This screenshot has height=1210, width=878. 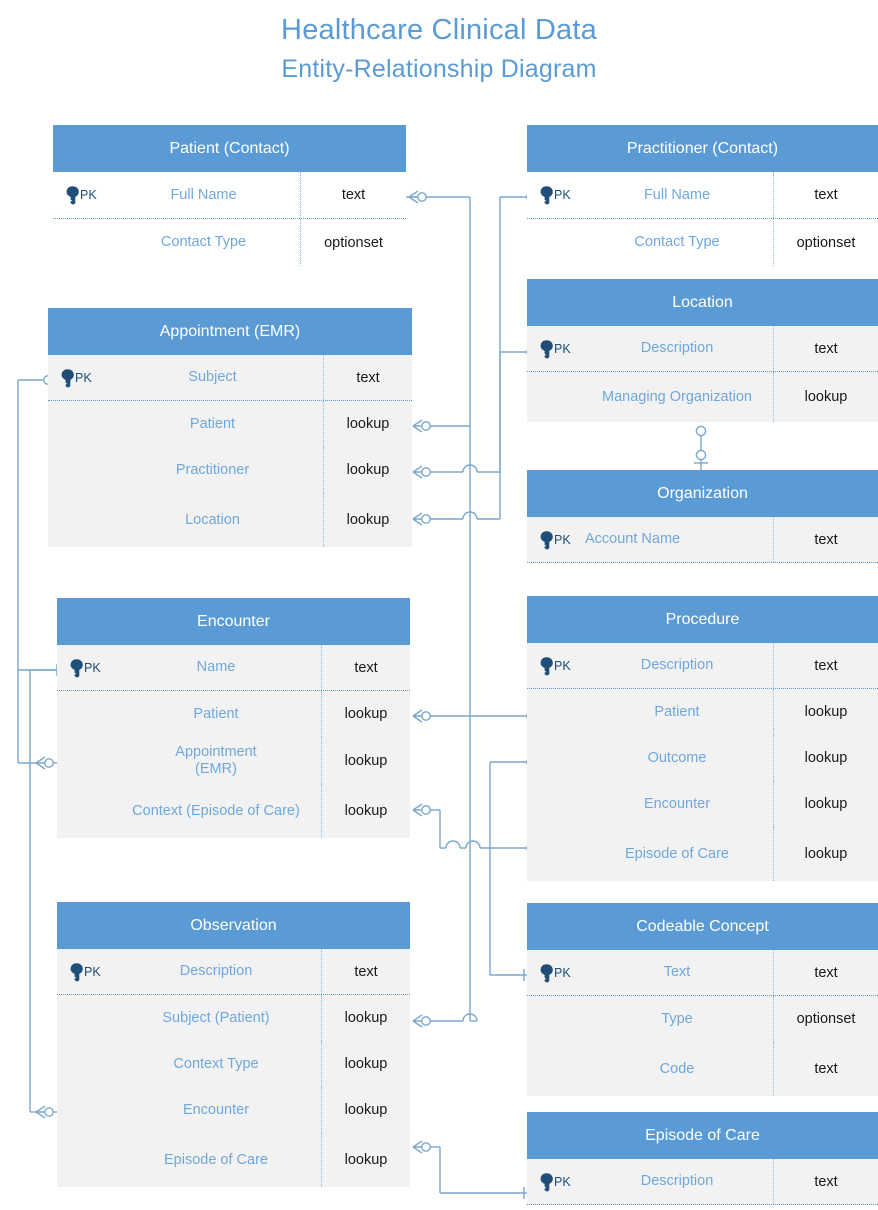 I want to click on entity-header-location: Location, so click(x=702, y=302).